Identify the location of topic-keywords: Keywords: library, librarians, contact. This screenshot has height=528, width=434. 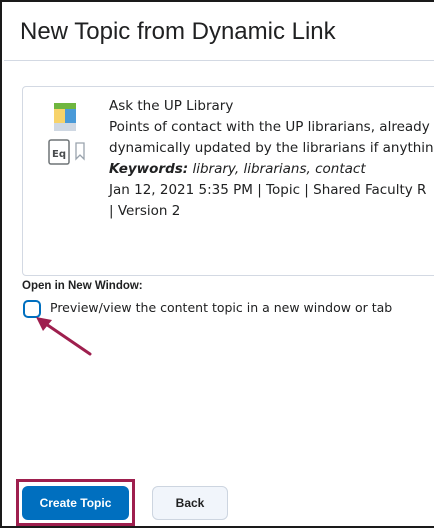
(271, 169).